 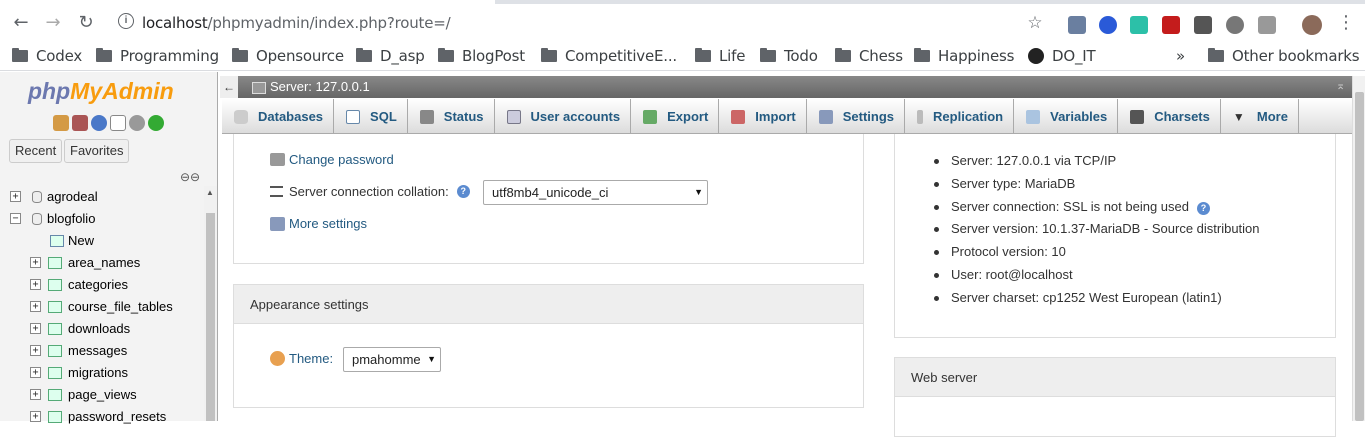 What do you see at coordinates (1062, 56) in the screenshot?
I see `bookmark-do-it: DO_IT` at bounding box center [1062, 56].